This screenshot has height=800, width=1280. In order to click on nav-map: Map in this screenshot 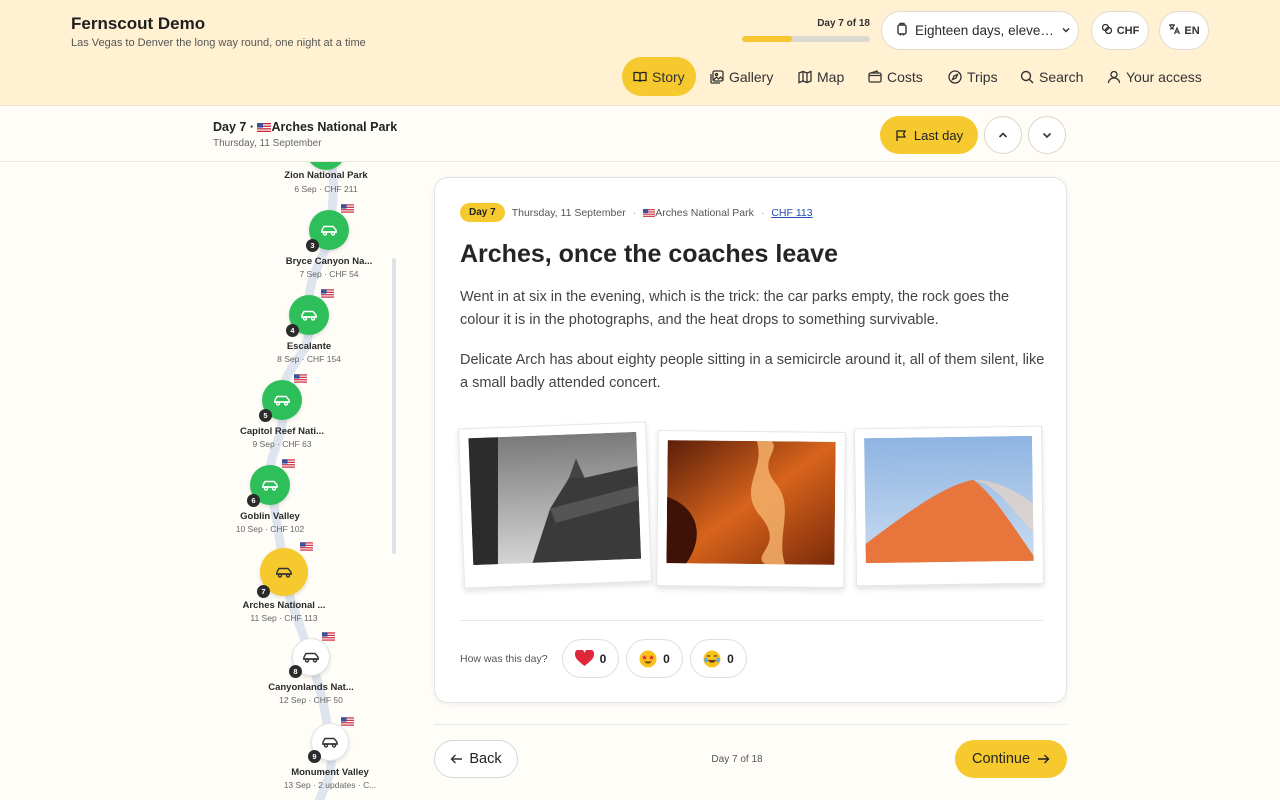, I will do `click(821, 76)`.